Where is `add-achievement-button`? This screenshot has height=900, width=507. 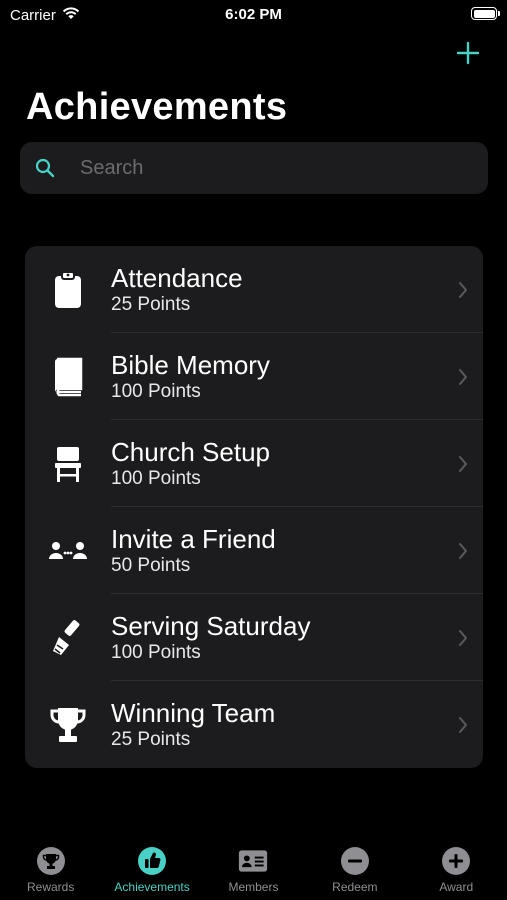 add-achievement-button is located at coordinates (468, 53).